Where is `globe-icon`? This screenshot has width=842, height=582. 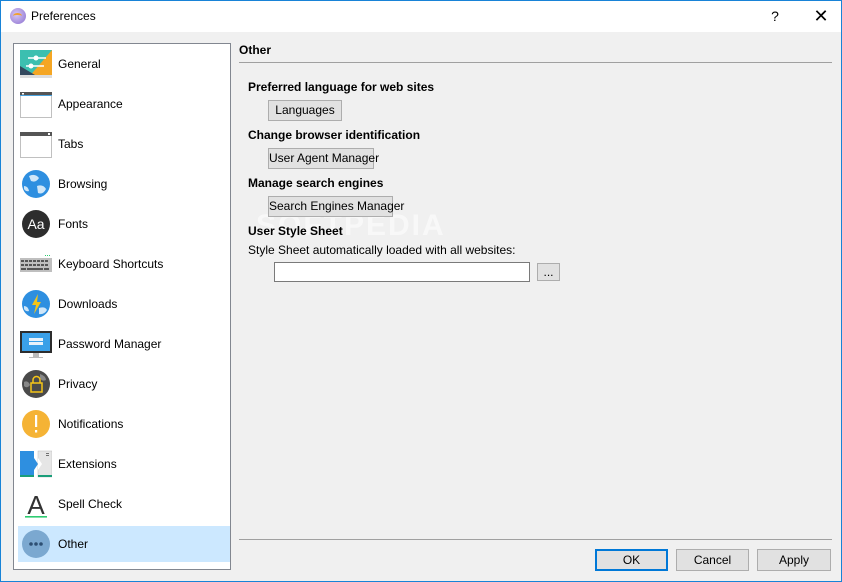 globe-icon is located at coordinates (36, 184).